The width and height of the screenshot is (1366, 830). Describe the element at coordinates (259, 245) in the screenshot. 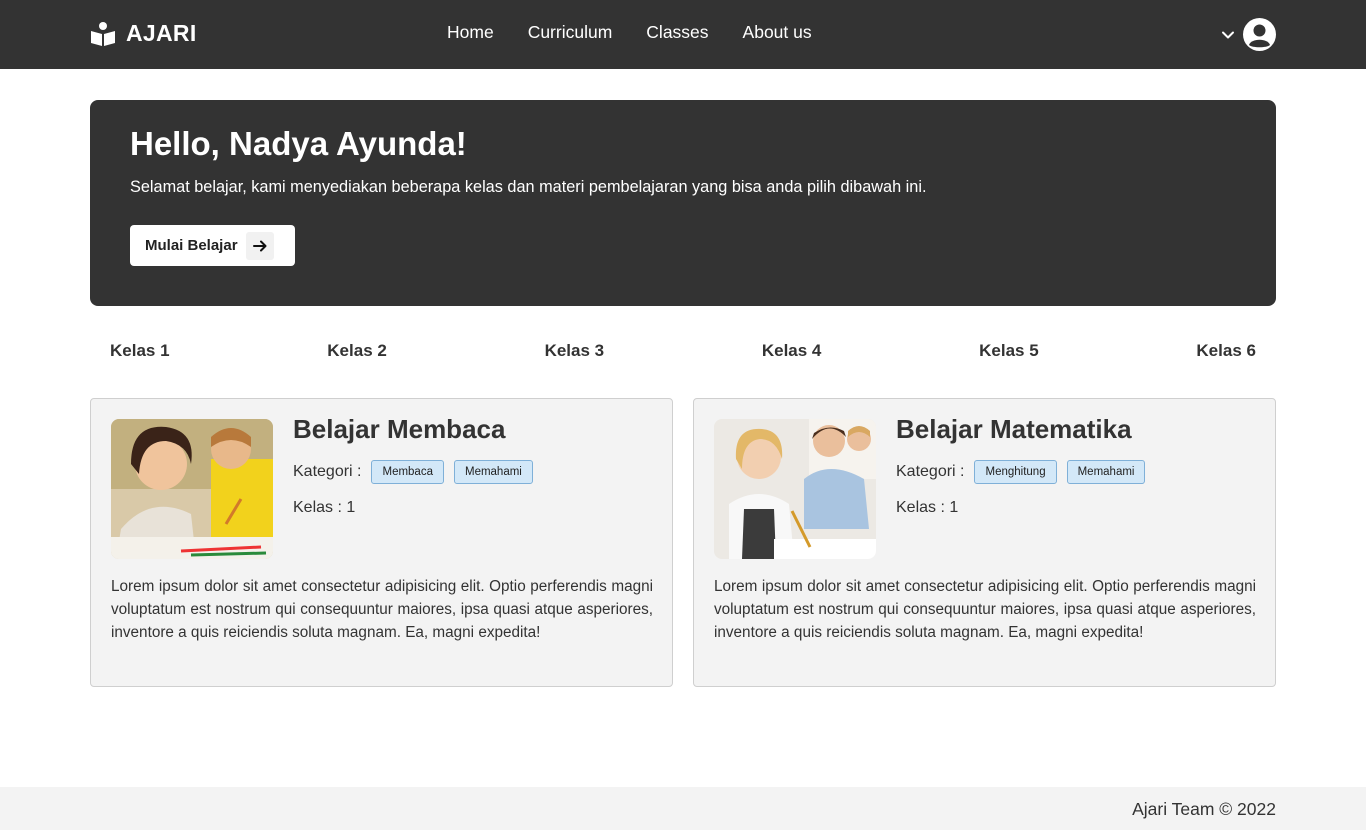

I see `arrow-right-icon` at that location.